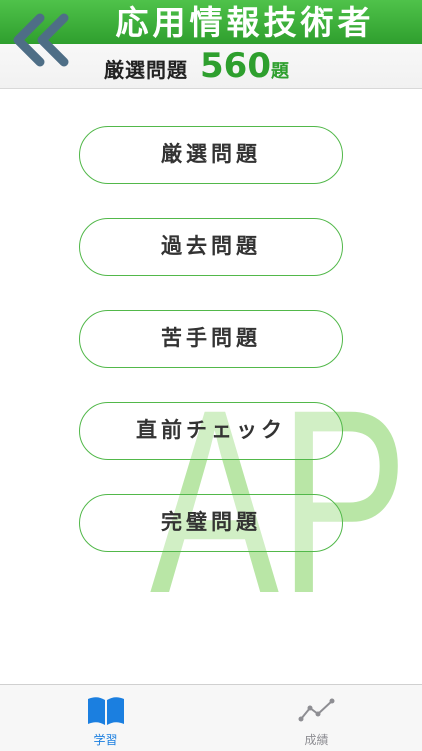 The width and height of the screenshot is (422, 751). Describe the element at coordinates (211, 339) in the screenshot. I see `weak-questions-button: 苦手問題` at that location.